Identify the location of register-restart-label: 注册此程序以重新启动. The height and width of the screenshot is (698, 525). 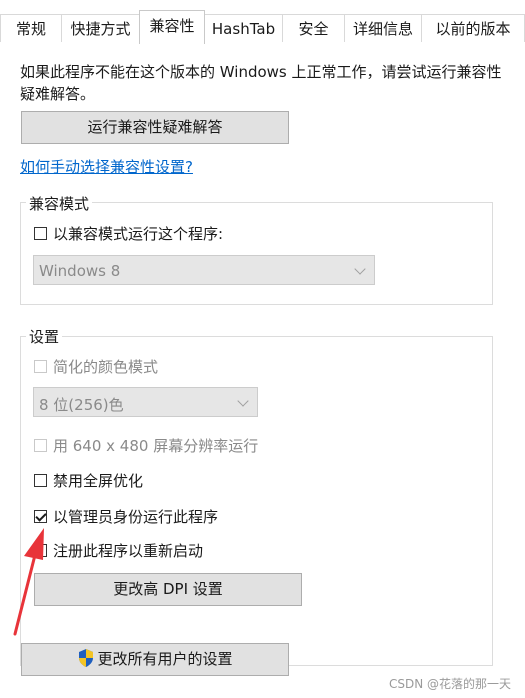
(128, 551).